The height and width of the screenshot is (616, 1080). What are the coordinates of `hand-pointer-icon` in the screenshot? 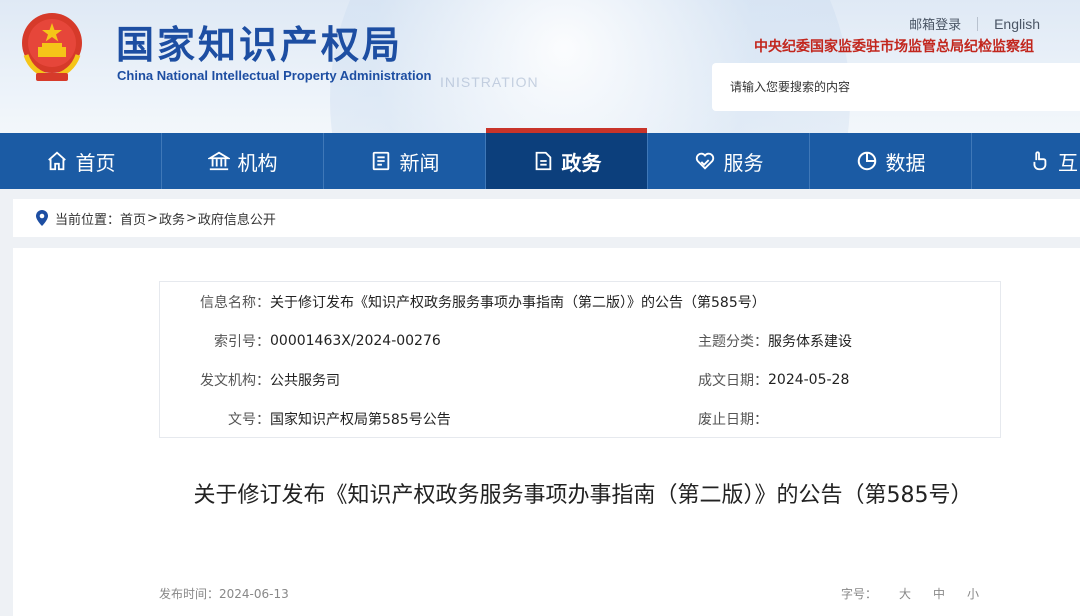 It's located at (1039, 161).